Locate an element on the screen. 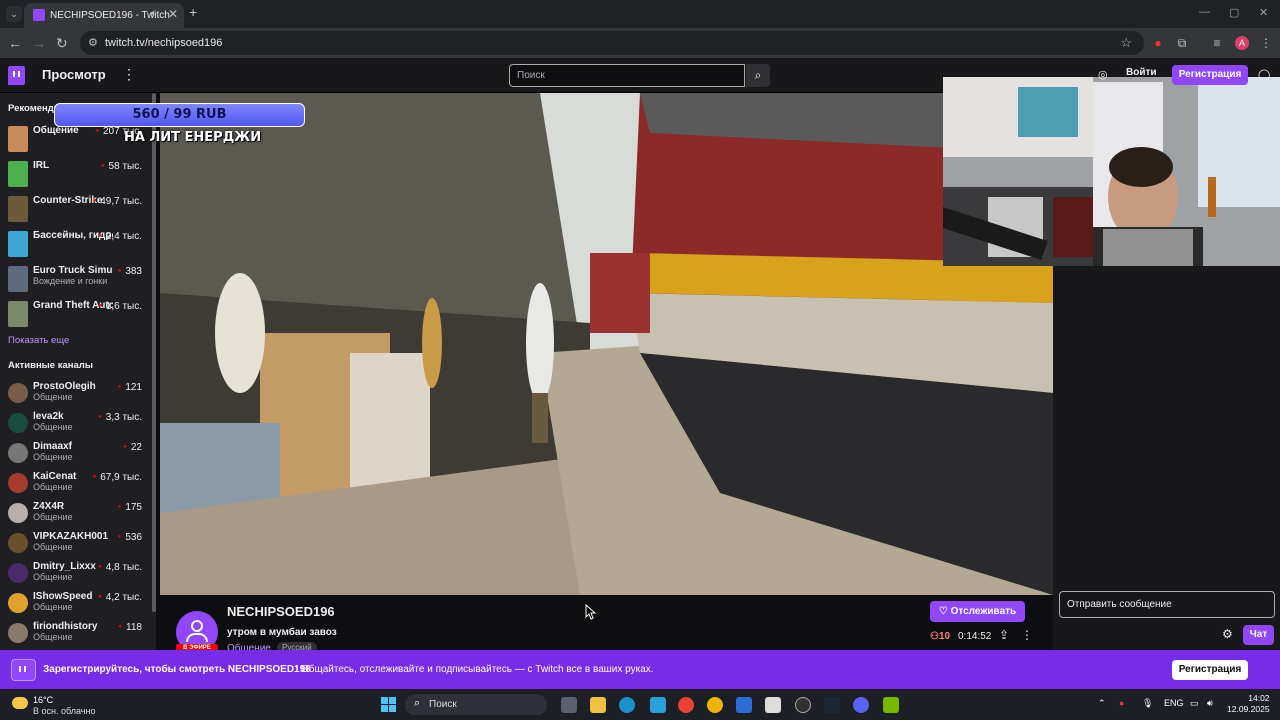 The width and height of the screenshot is (1280, 720). extensions-puzzle-icon: ⧉ is located at coordinates (1182, 43).